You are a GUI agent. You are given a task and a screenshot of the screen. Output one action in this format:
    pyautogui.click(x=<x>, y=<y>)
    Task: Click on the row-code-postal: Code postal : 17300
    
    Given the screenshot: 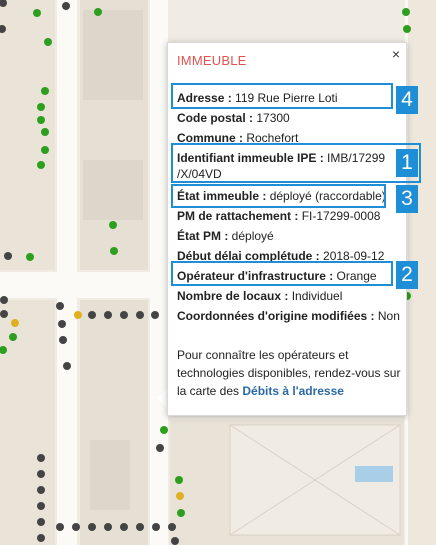 What is the action you would take?
    pyautogui.click(x=291, y=118)
    